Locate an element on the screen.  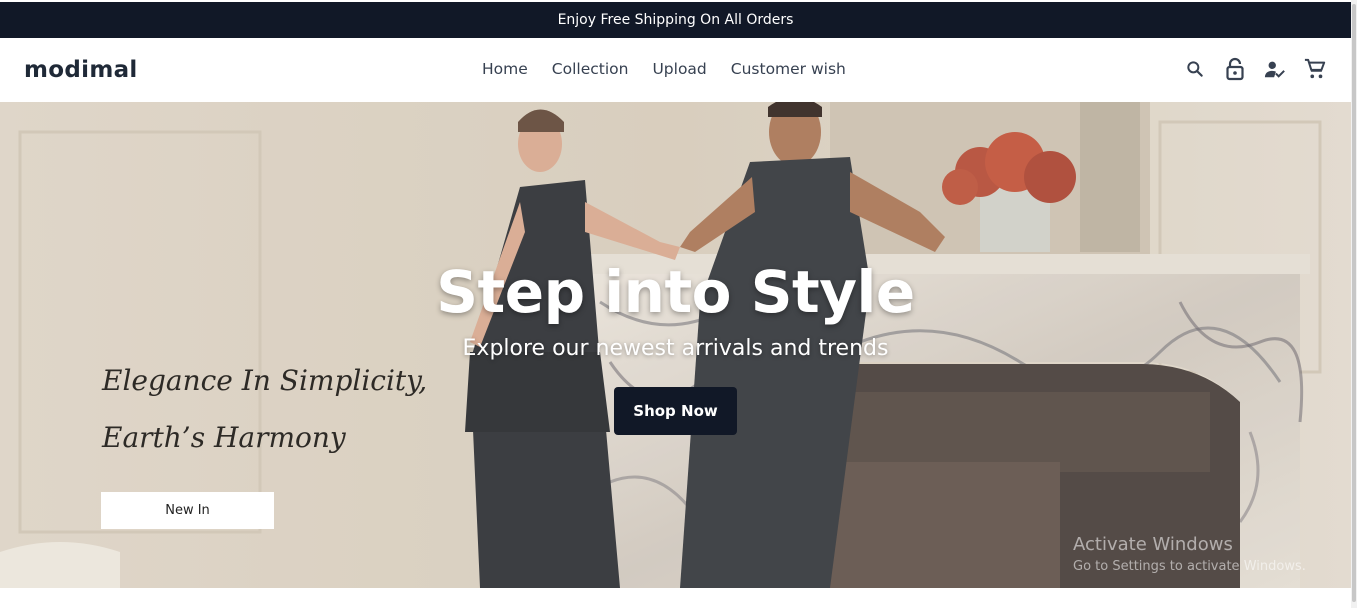
hero-tagline-line2: Earth’s Harmony is located at coordinates (224, 437).